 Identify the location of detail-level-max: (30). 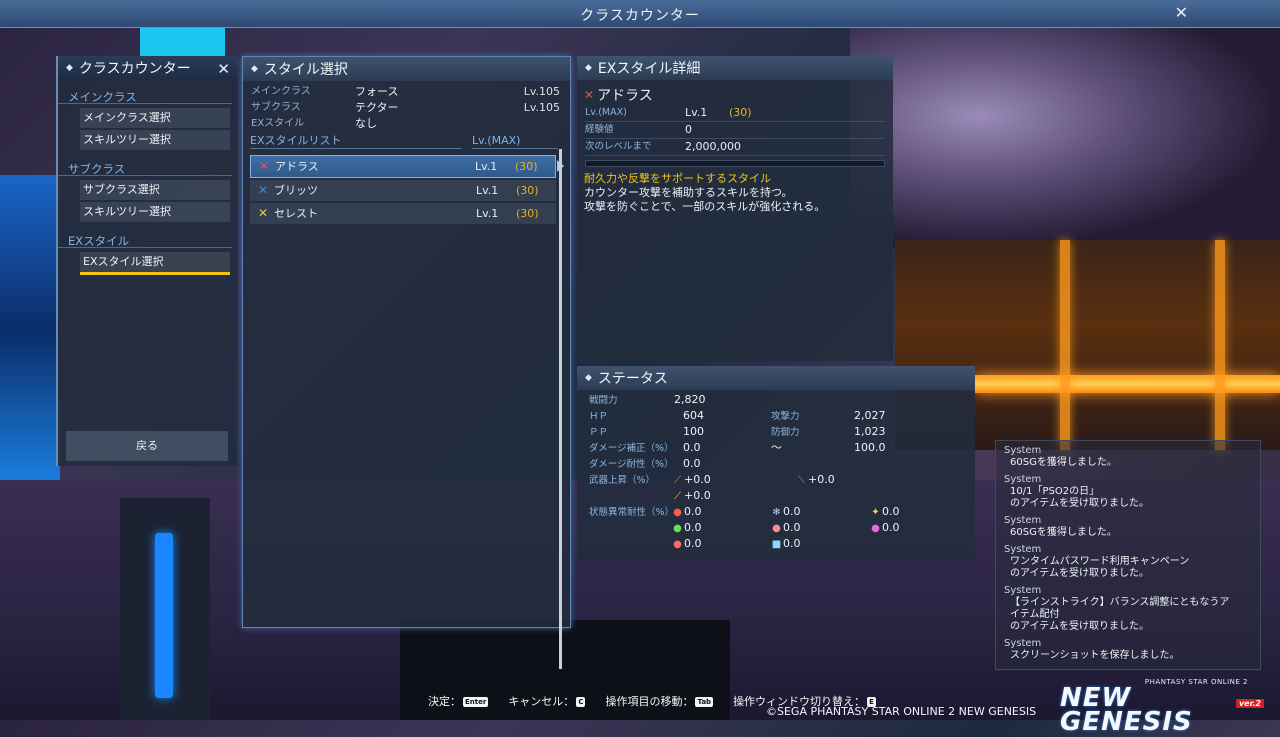
(740, 112).